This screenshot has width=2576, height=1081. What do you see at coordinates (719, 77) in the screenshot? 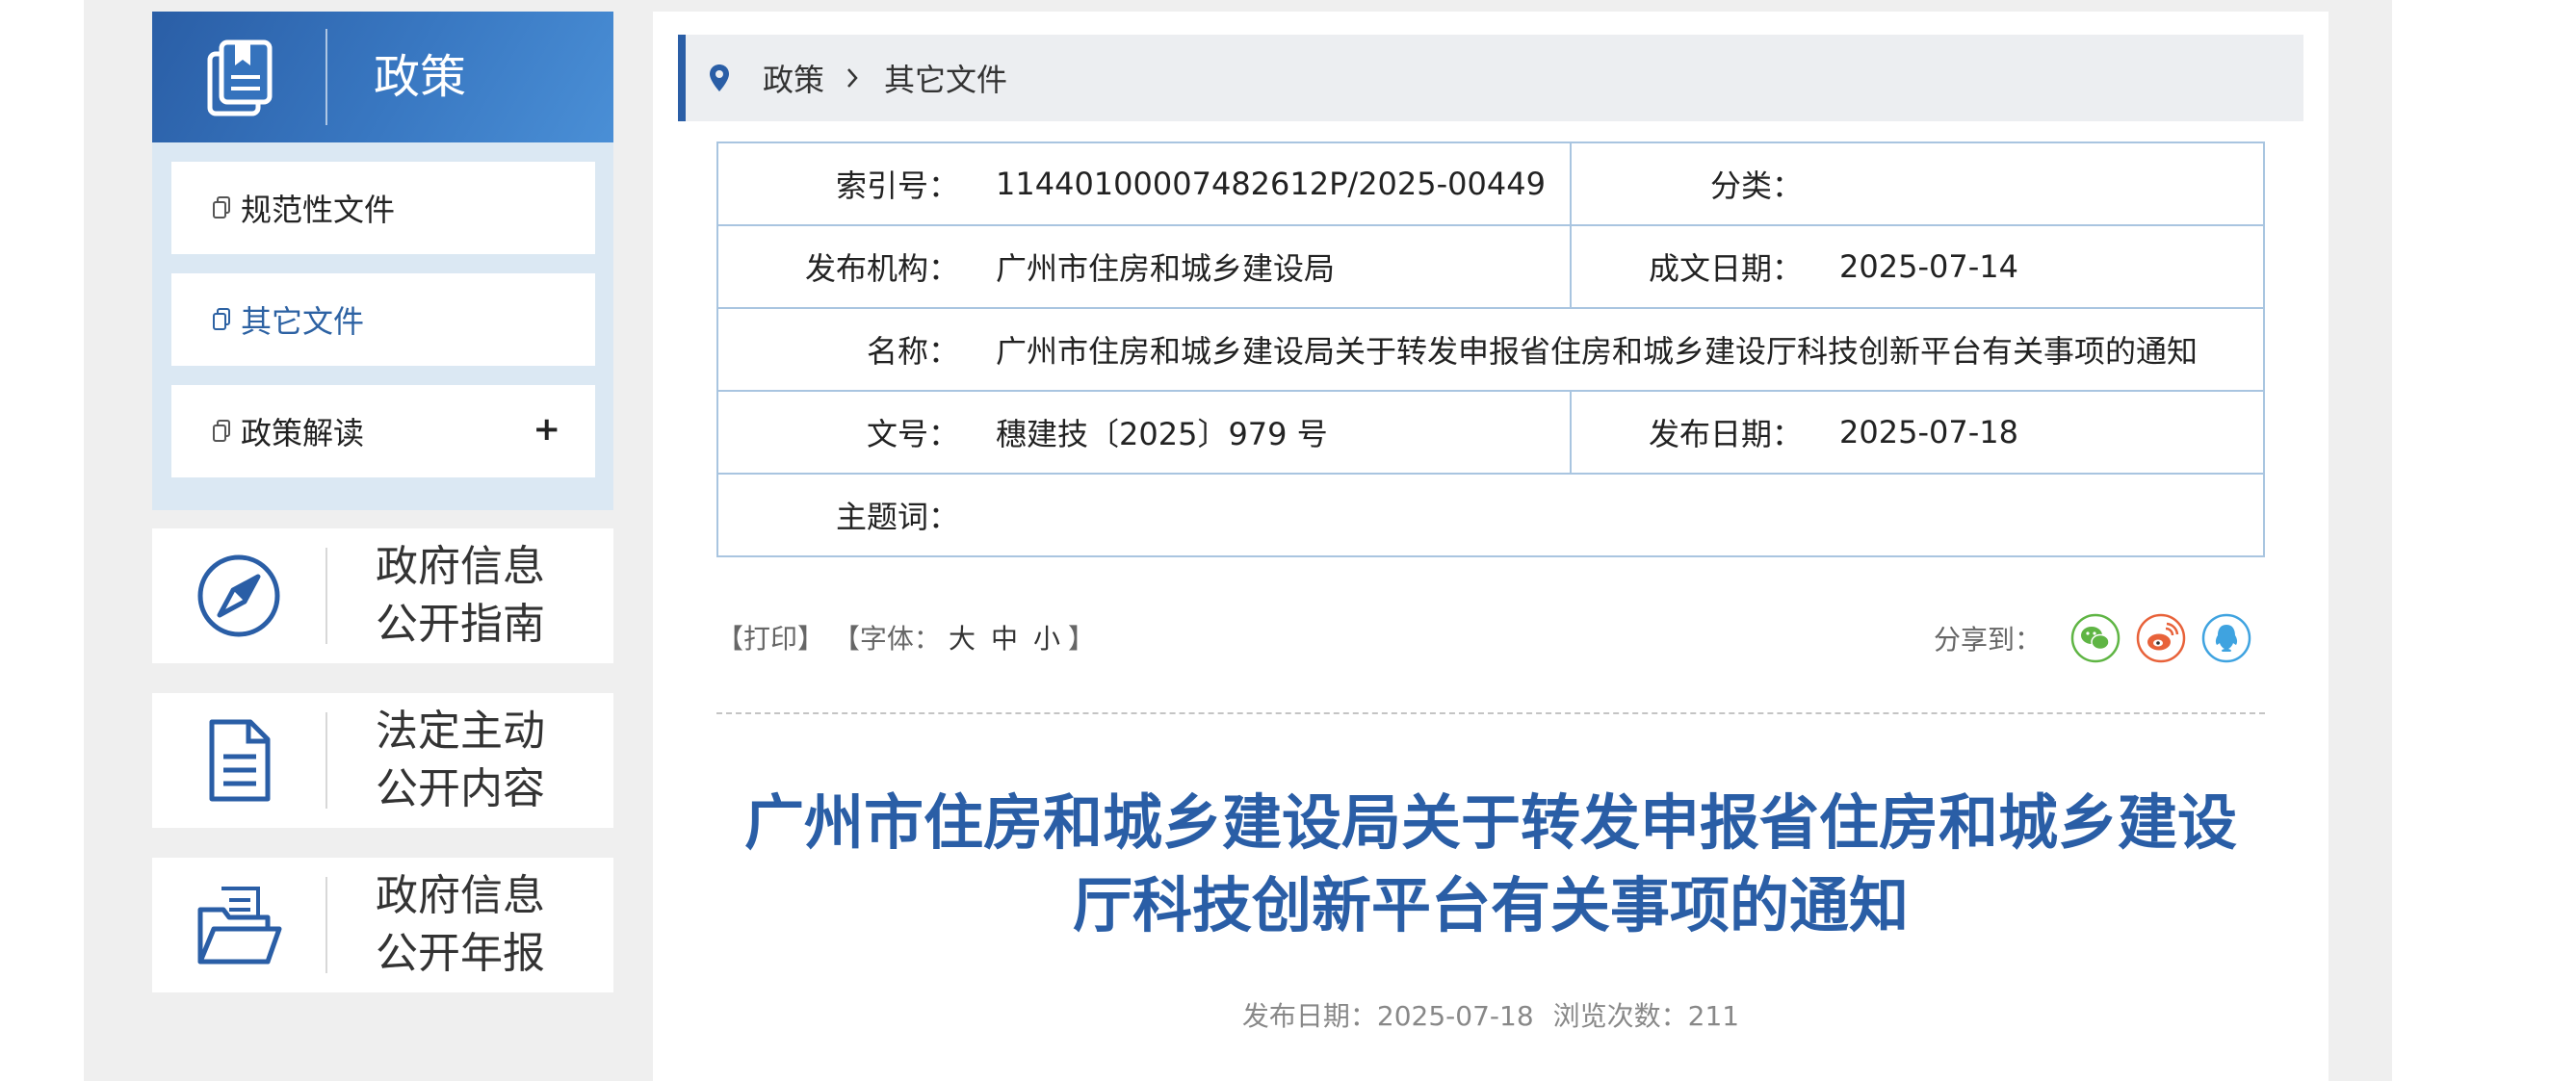
I see `location-pin-icon` at bounding box center [719, 77].